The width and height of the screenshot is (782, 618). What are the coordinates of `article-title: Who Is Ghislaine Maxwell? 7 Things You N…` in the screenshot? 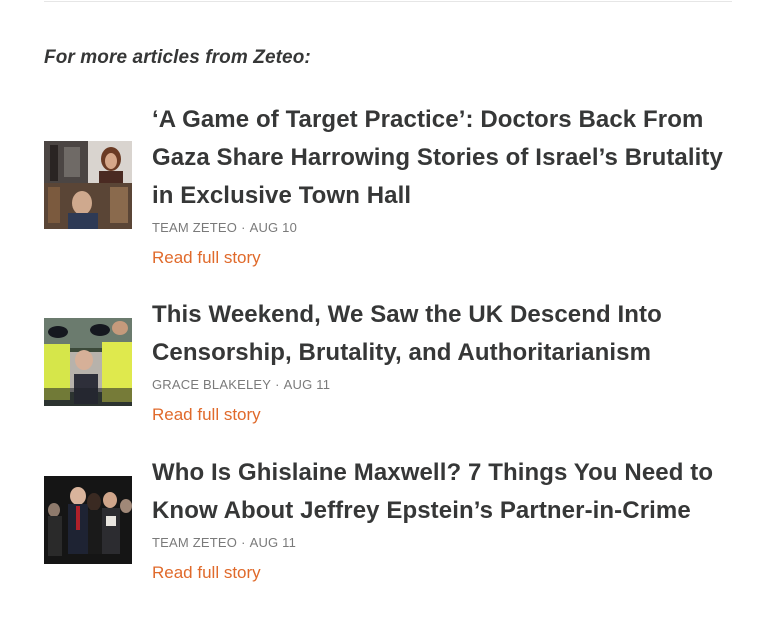 It's located at (447, 492).